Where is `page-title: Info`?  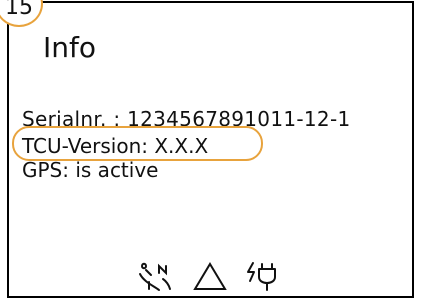
page-title: Info is located at coordinates (69, 47).